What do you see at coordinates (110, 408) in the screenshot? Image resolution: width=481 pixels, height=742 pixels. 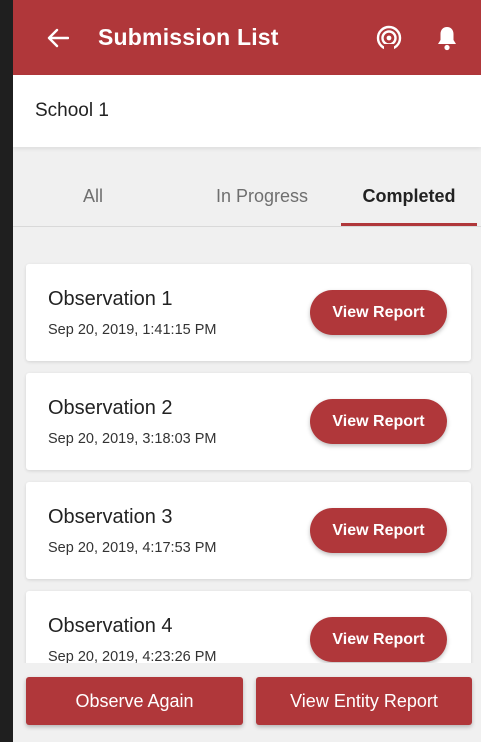 I see `submission-title: Observation 2` at bounding box center [110, 408].